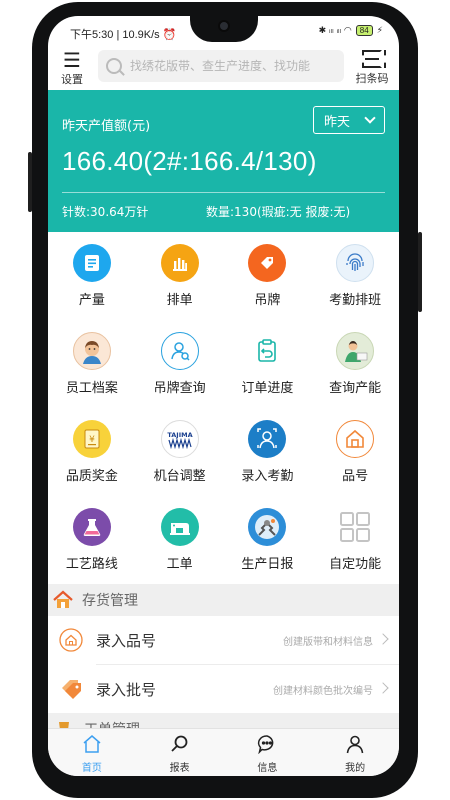 The image size is (450, 800). What do you see at coordinates (267, 351) in the screenshot?
I see `order-progress-icon` at bounding box center [267, 351].